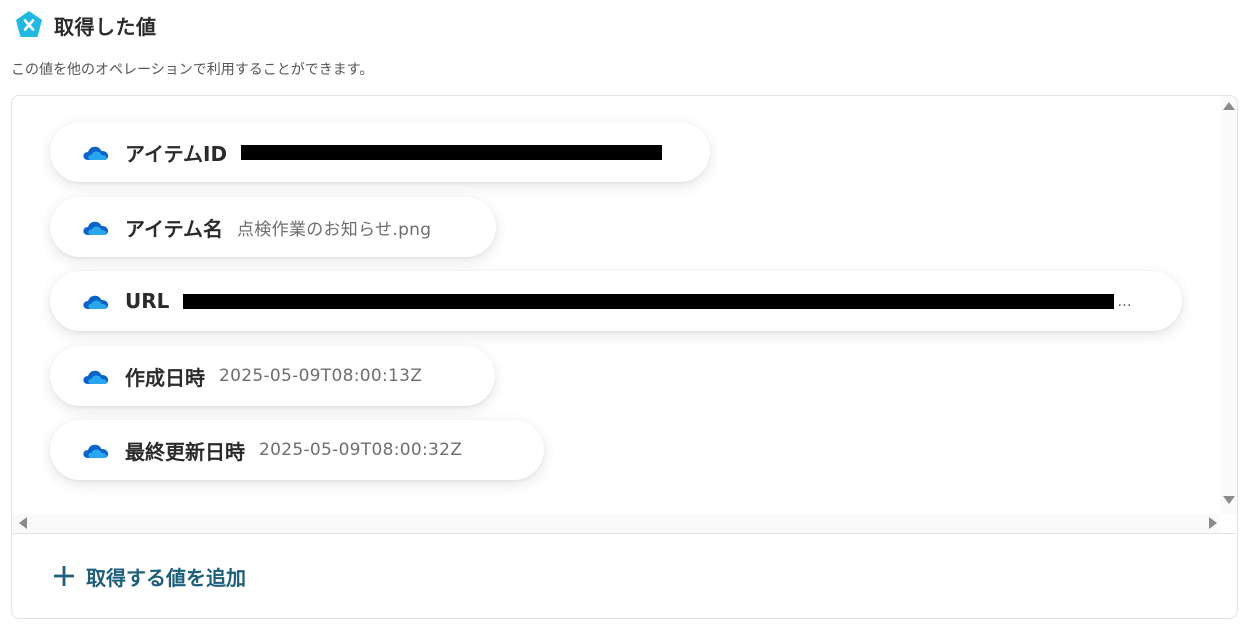 Image resolution: width=1246 pixels, height=625 pixels. What do you see at coordinates (23, 523) in the screenshot?
I see `scroll-left-arrow-icon` at bounding box center [23, 523].